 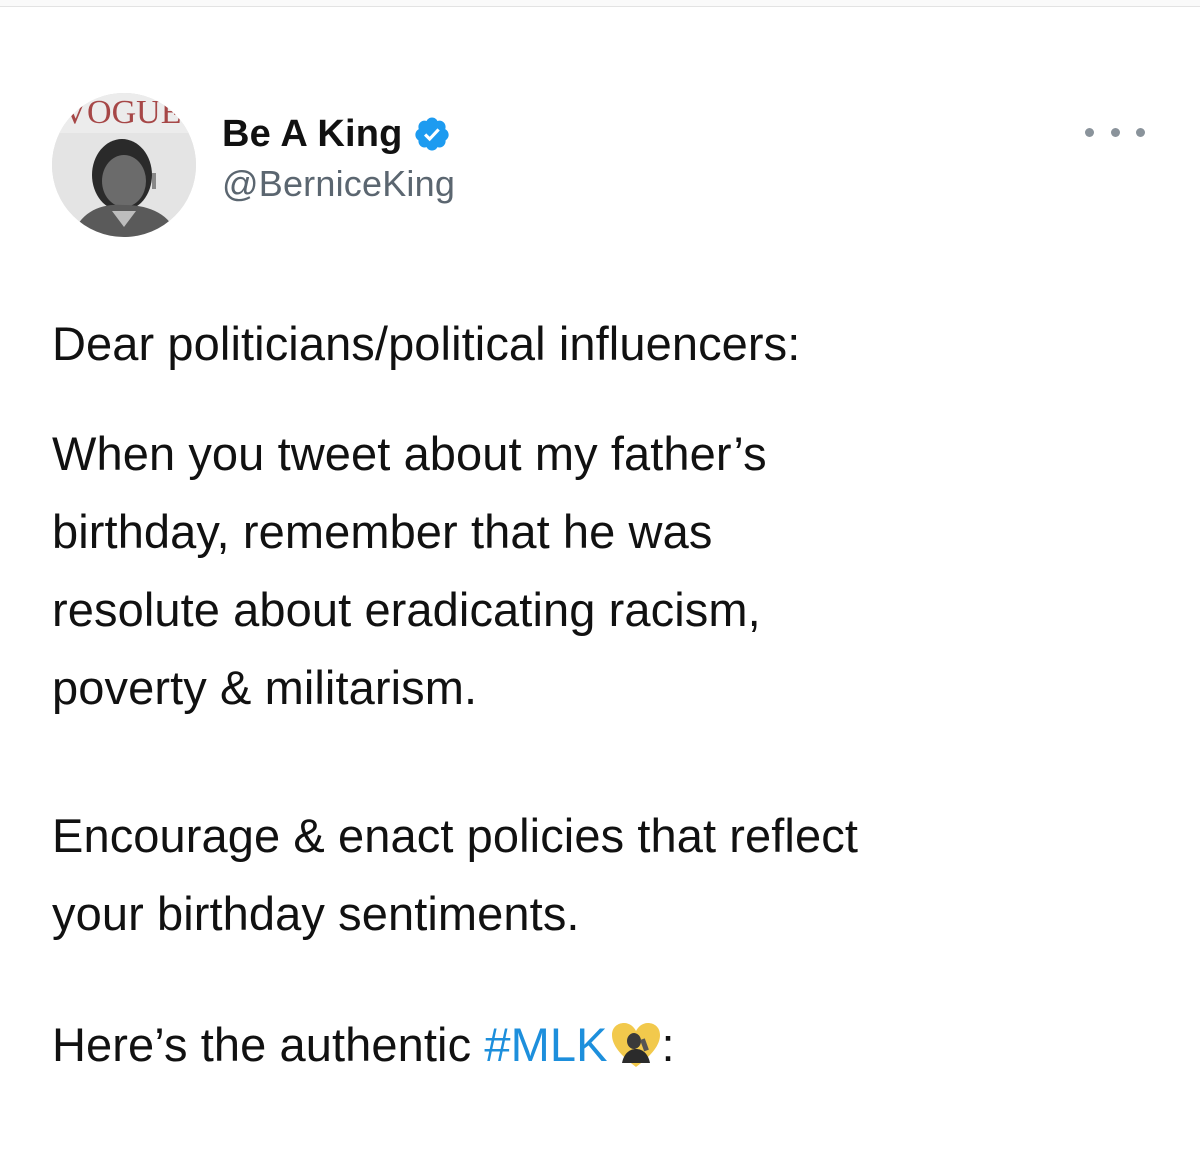 I want to click on verified-badge-icon, so click(x=431, y=134).